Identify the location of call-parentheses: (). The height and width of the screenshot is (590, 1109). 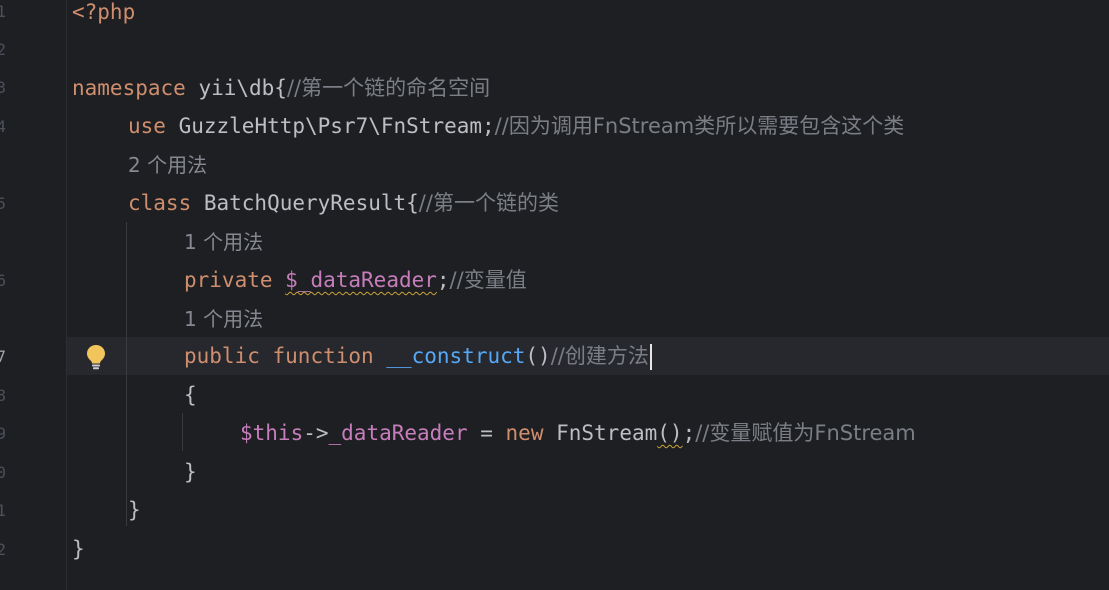
(670, 433).